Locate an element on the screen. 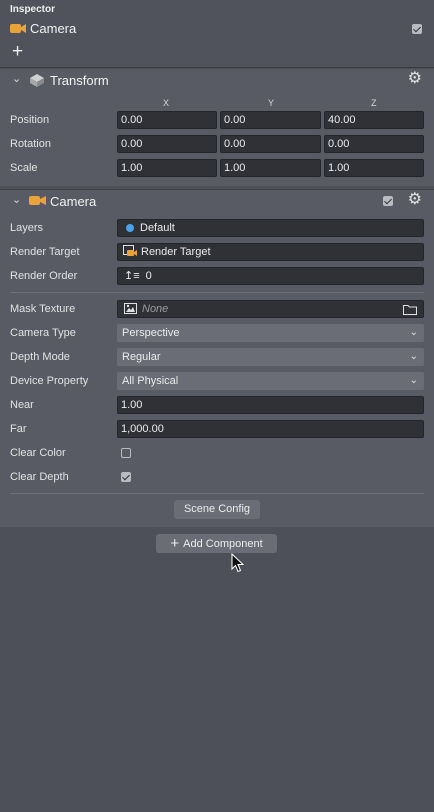  camera-enabled-checkbox is located at coordinates (388, 201).